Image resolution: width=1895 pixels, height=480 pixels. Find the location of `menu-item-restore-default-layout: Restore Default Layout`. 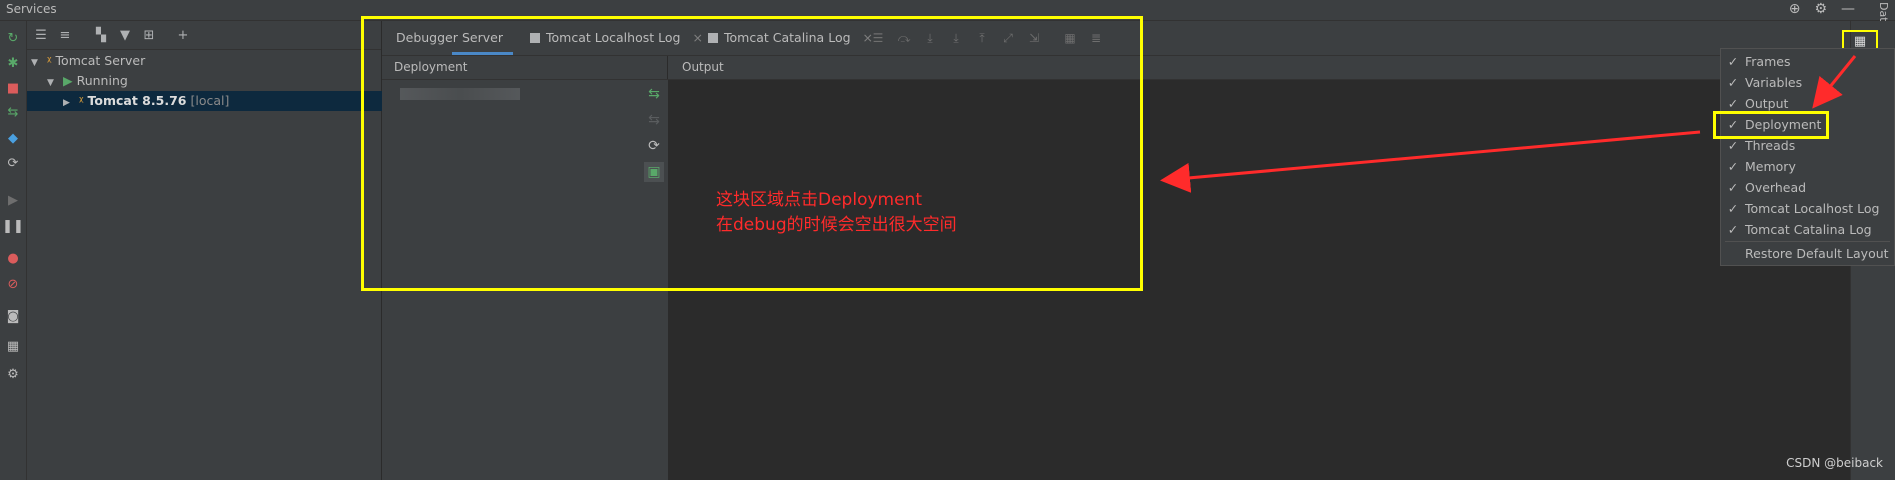

menu-item-restore-default-layout: Restore Default Layout is located at coordinates (1807, 253).